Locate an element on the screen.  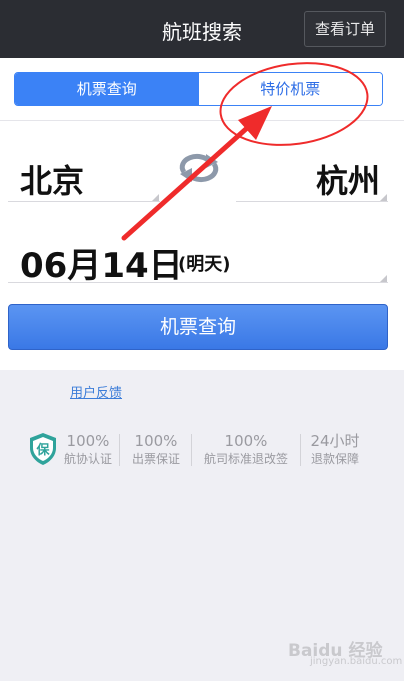
guarantee-item: 100% 航协认证 is located at coordinates (88, 450).